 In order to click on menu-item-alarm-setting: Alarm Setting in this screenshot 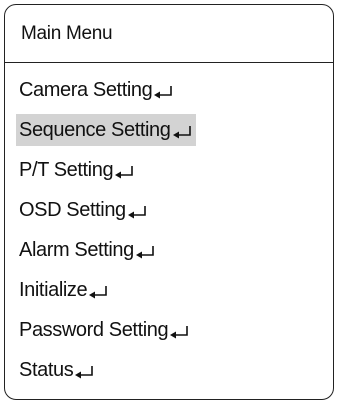, I will do `click(169, 250)`.